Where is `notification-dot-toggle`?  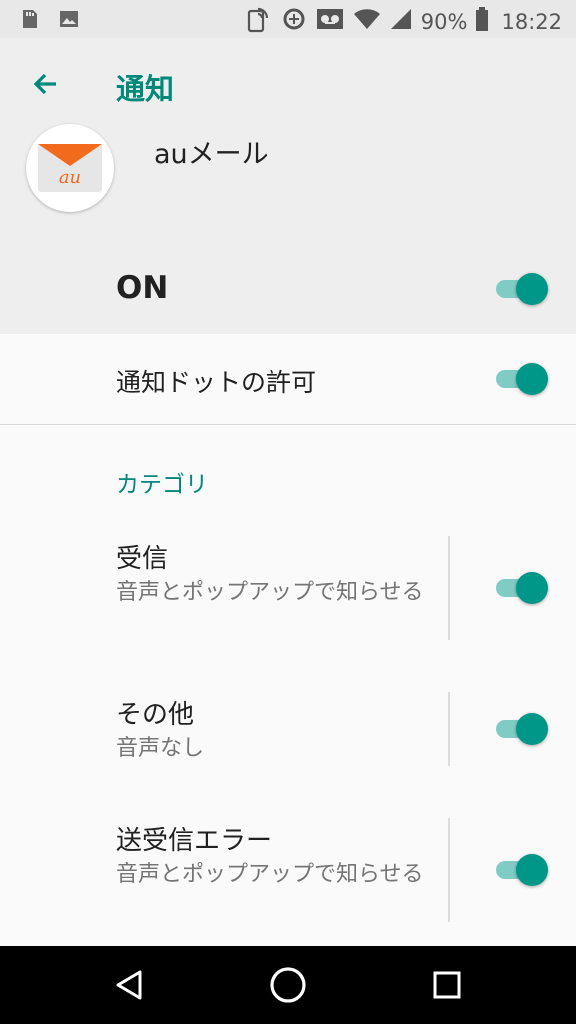 notification-dot-toggle is located at coordinates (521, 379).